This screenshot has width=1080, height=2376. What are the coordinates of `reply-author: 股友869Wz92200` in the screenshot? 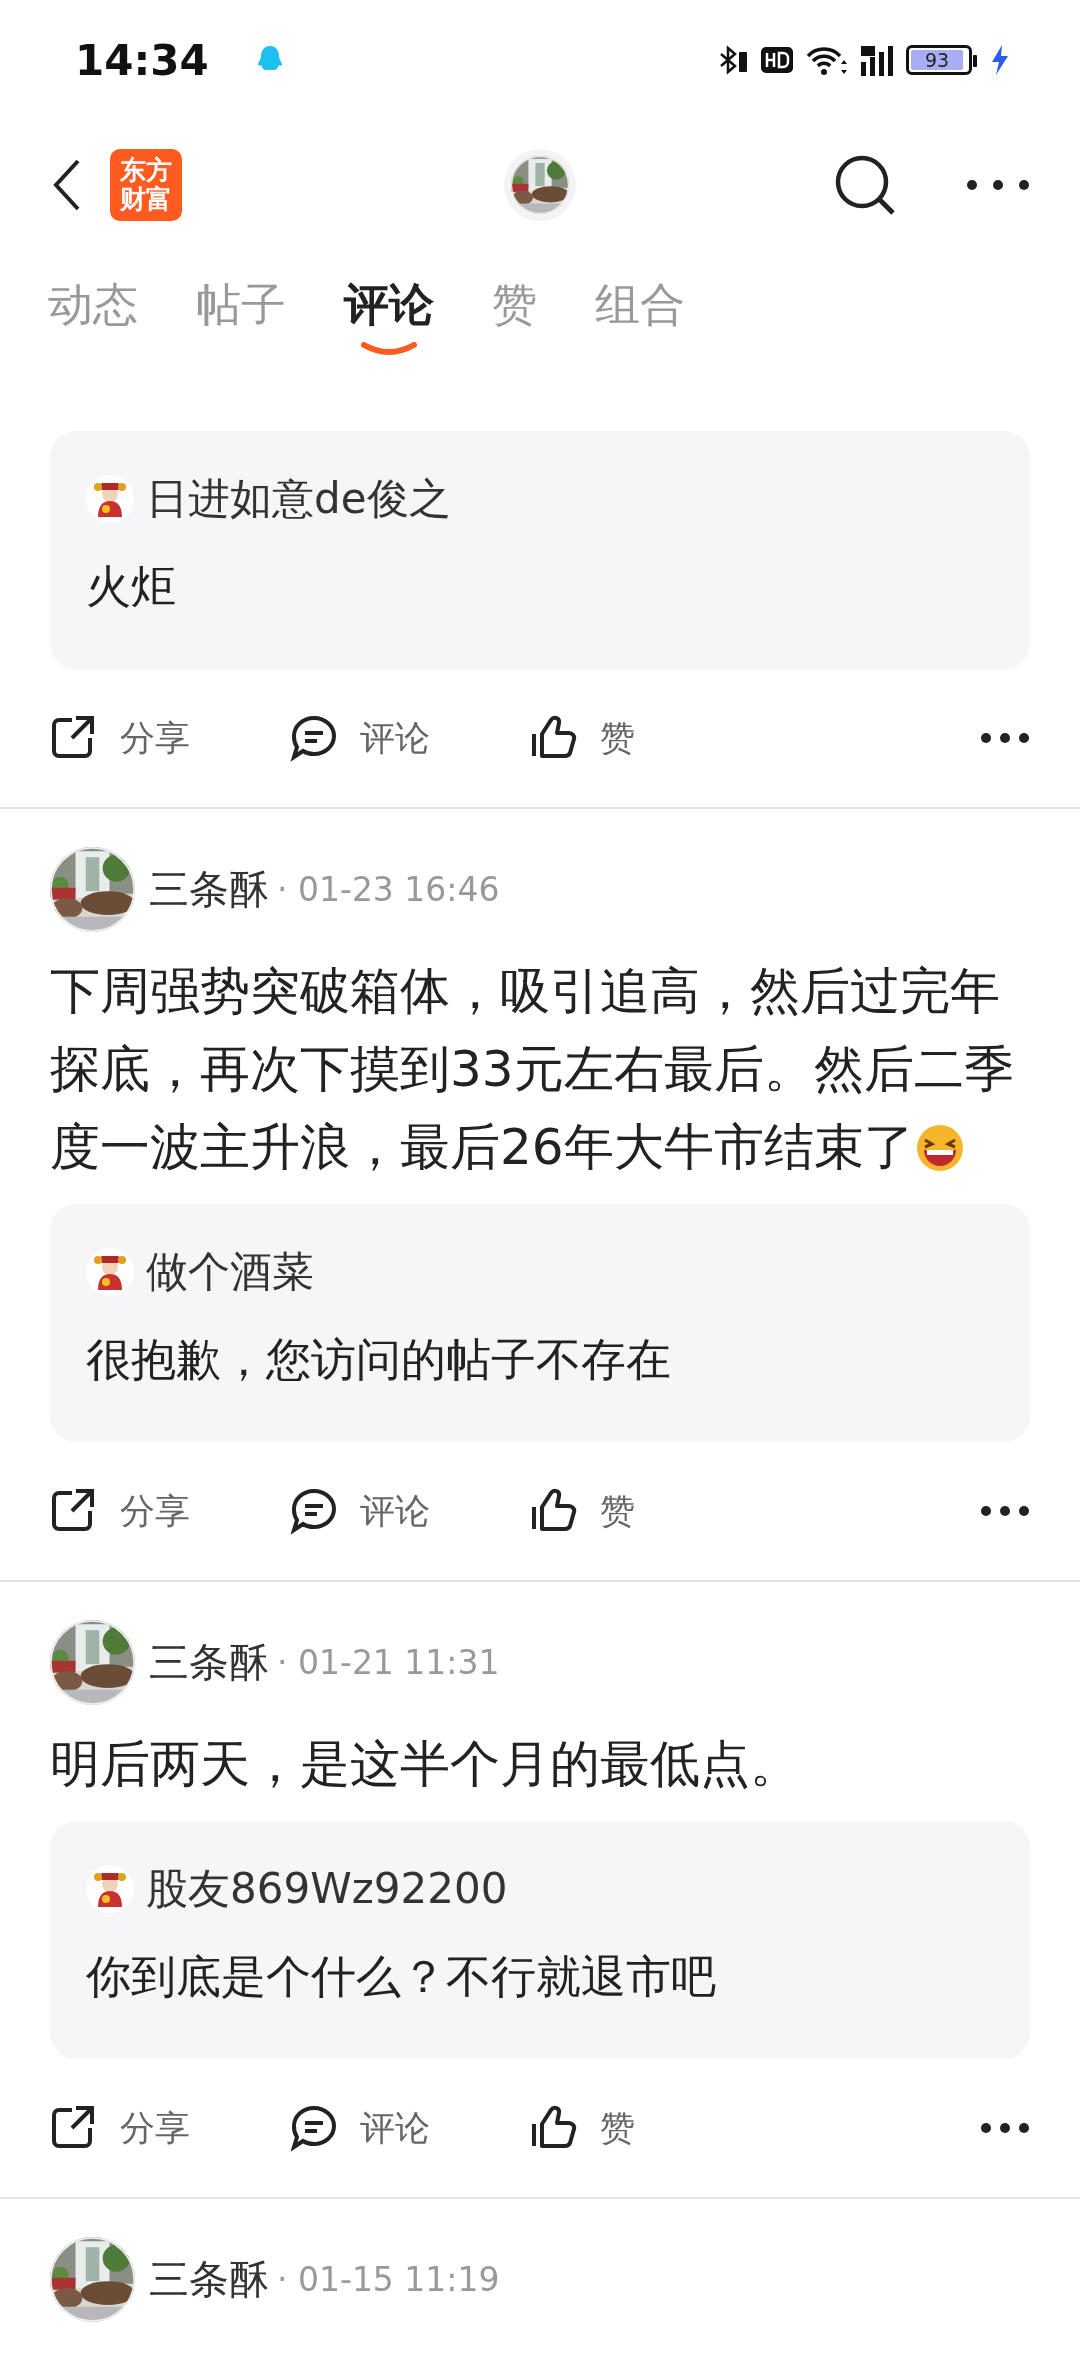 It's located at (327, 1889).